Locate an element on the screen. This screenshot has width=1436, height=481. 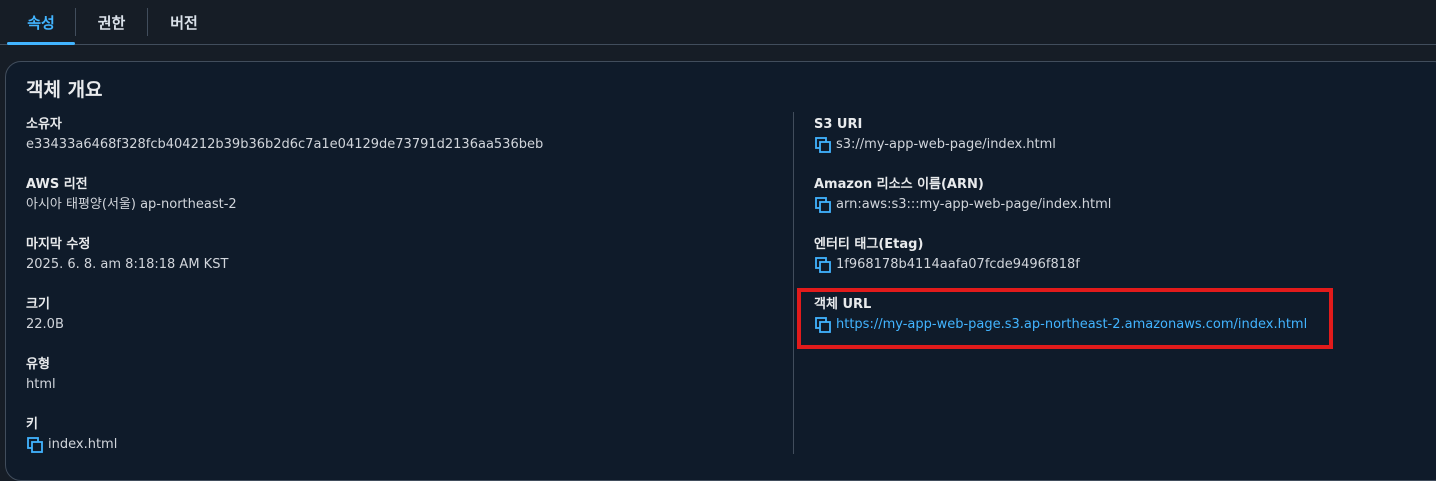
size-field: 크기 22.0B is located at coordinates (45, 315).